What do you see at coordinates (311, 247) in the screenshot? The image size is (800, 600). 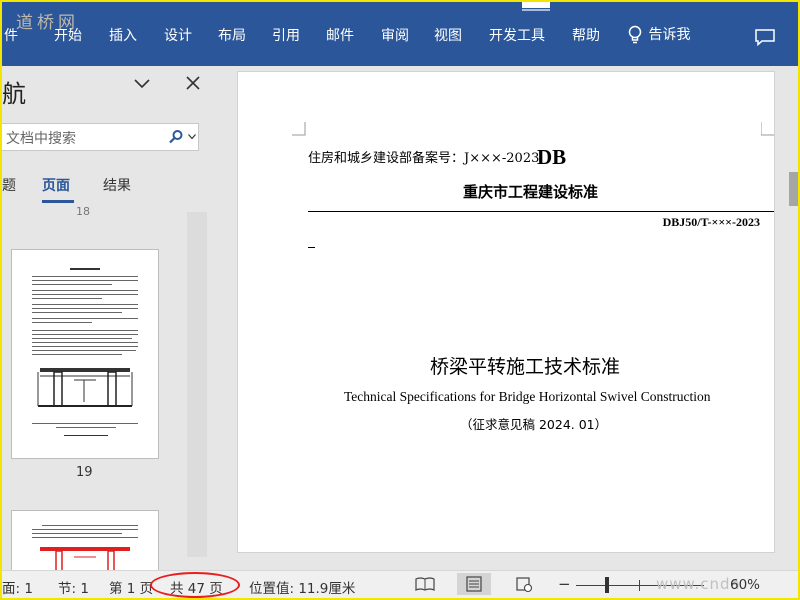 I see `cursor-mark` at bounding box center [311, 247].